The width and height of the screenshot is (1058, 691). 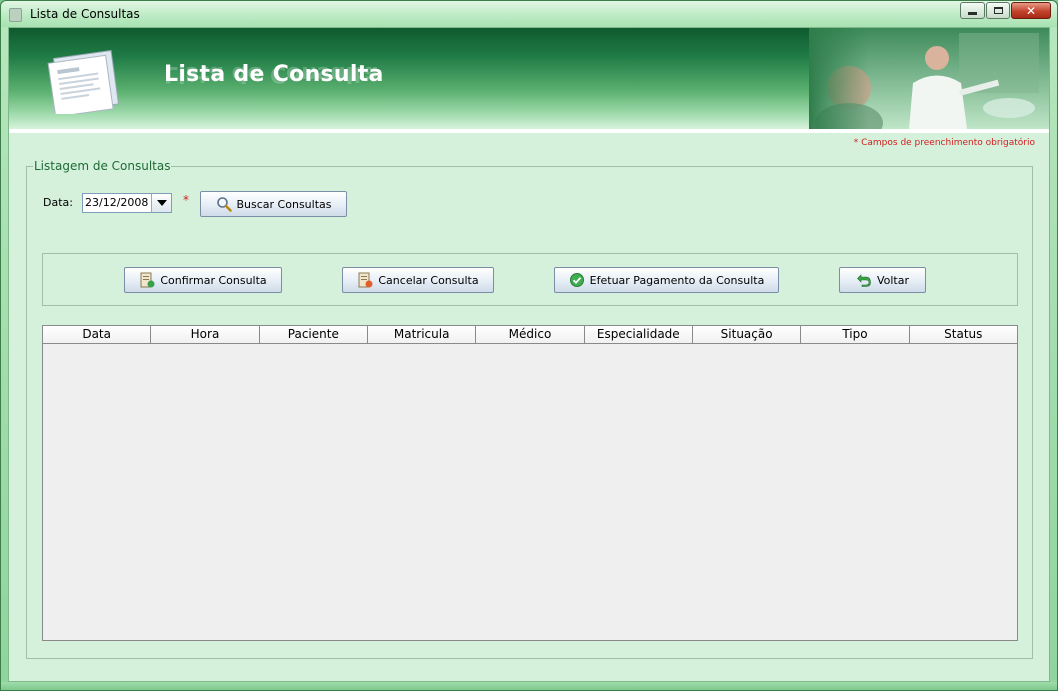 I want to click on confirm-consultation-button: Confirmar Consulta, so click(x=203, y=280).